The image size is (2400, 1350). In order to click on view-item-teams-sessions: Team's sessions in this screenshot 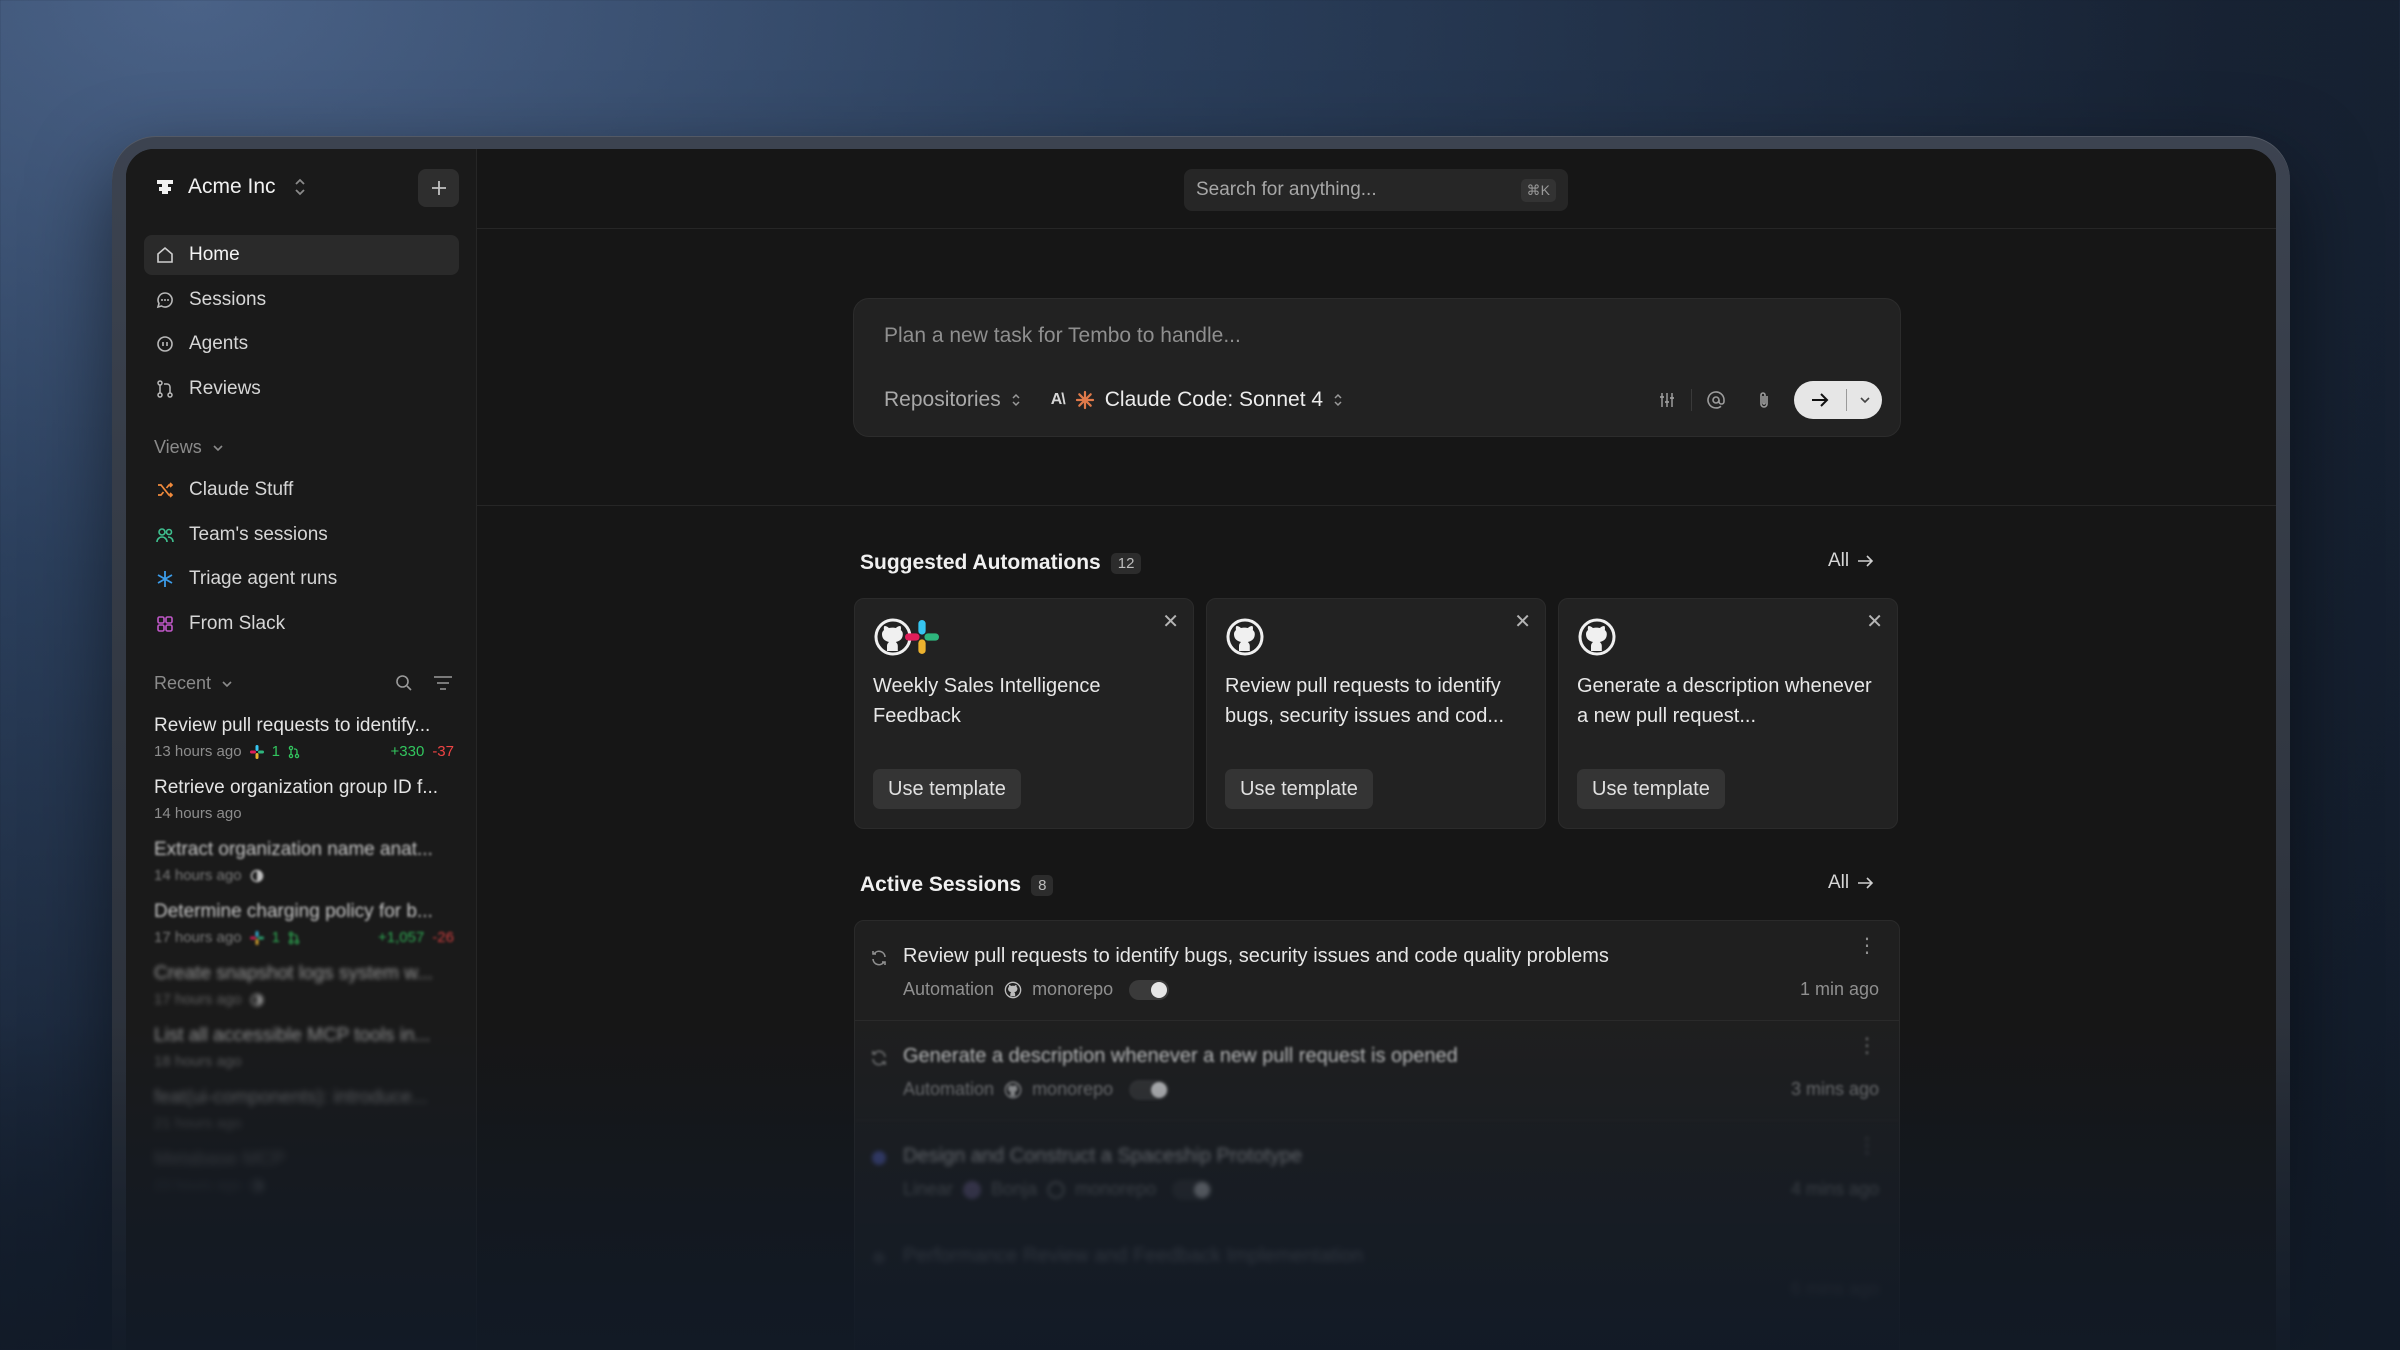, I will do `click(301, 535)`.